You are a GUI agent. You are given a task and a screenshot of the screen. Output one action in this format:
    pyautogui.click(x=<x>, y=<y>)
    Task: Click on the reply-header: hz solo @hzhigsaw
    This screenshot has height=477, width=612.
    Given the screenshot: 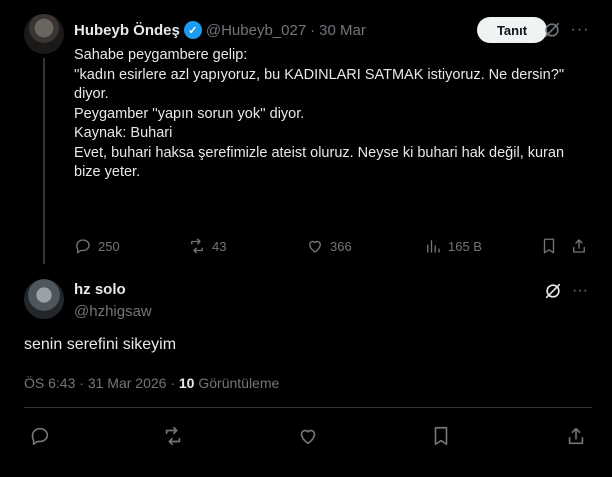 What is the action you would take?
    pyautogui.click(x=113, y=300)
    